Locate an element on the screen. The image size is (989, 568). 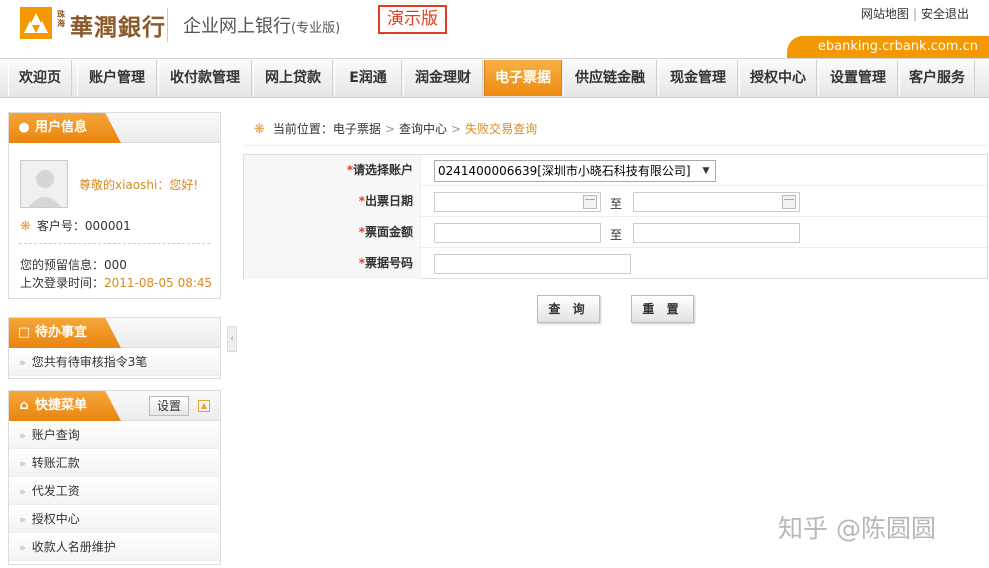
nav-e-runtong: E润通 is located at coordinates (368, 78).